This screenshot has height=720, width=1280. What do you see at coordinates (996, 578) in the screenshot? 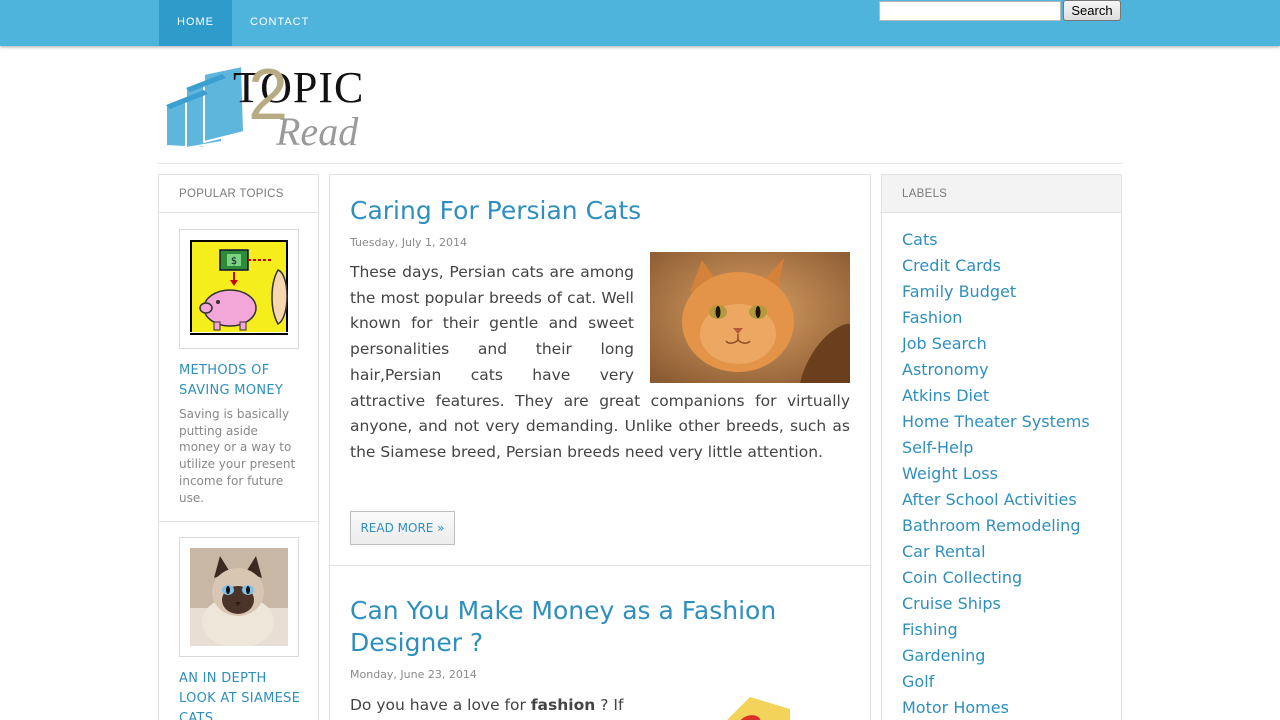
I see `label-link: Coin Collecting` at bounding box center [996, 578].